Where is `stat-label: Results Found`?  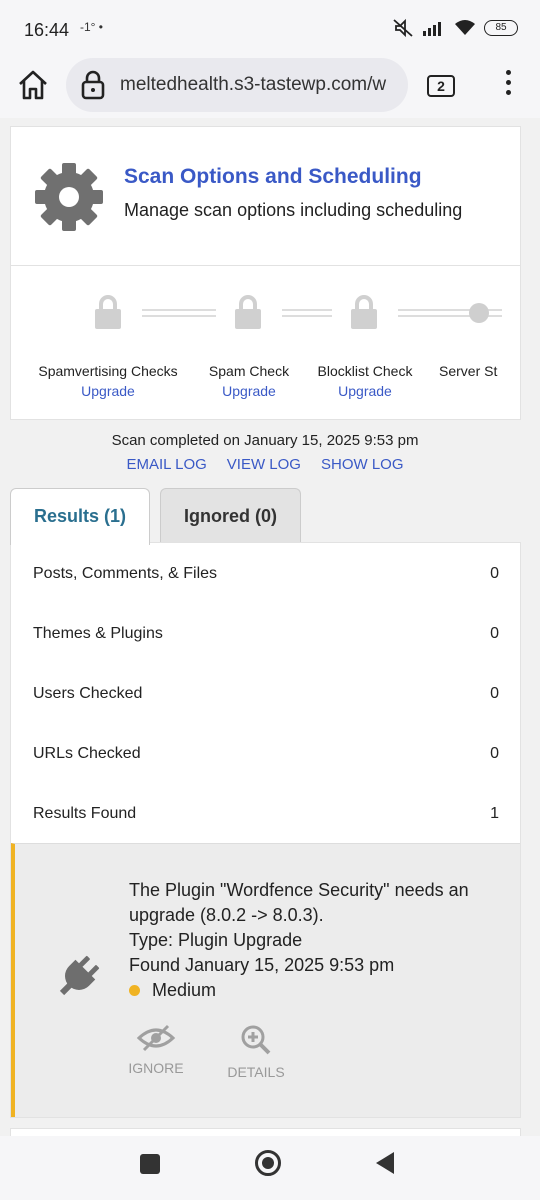 stat-label: Results Found is located at coordinates (85, 813).